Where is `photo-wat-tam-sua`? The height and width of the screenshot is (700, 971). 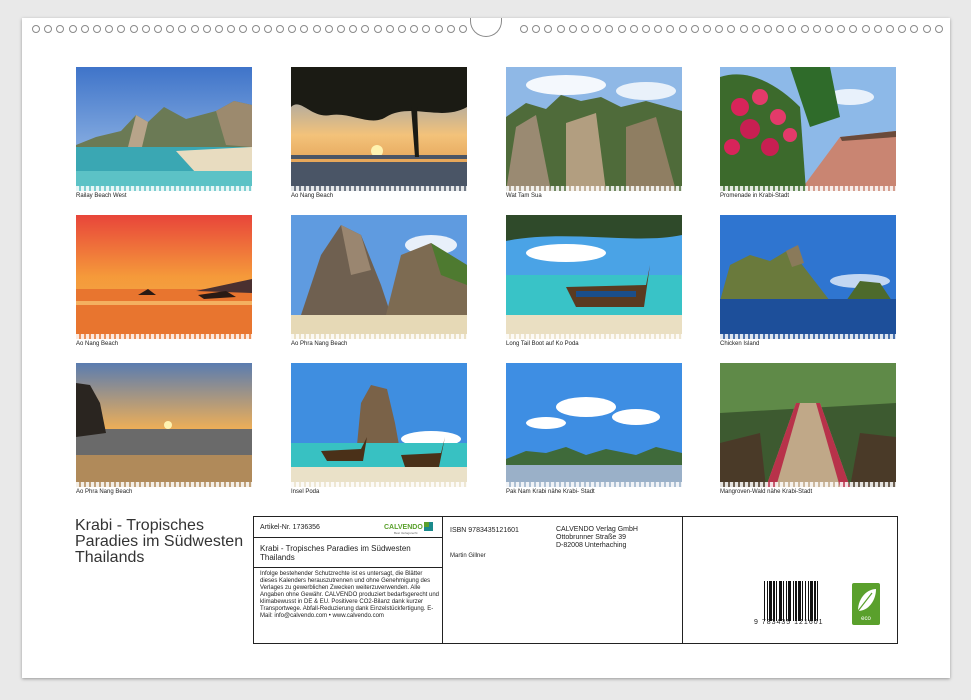 photo-wat-tam-sua is located at coordinates (594, 129).